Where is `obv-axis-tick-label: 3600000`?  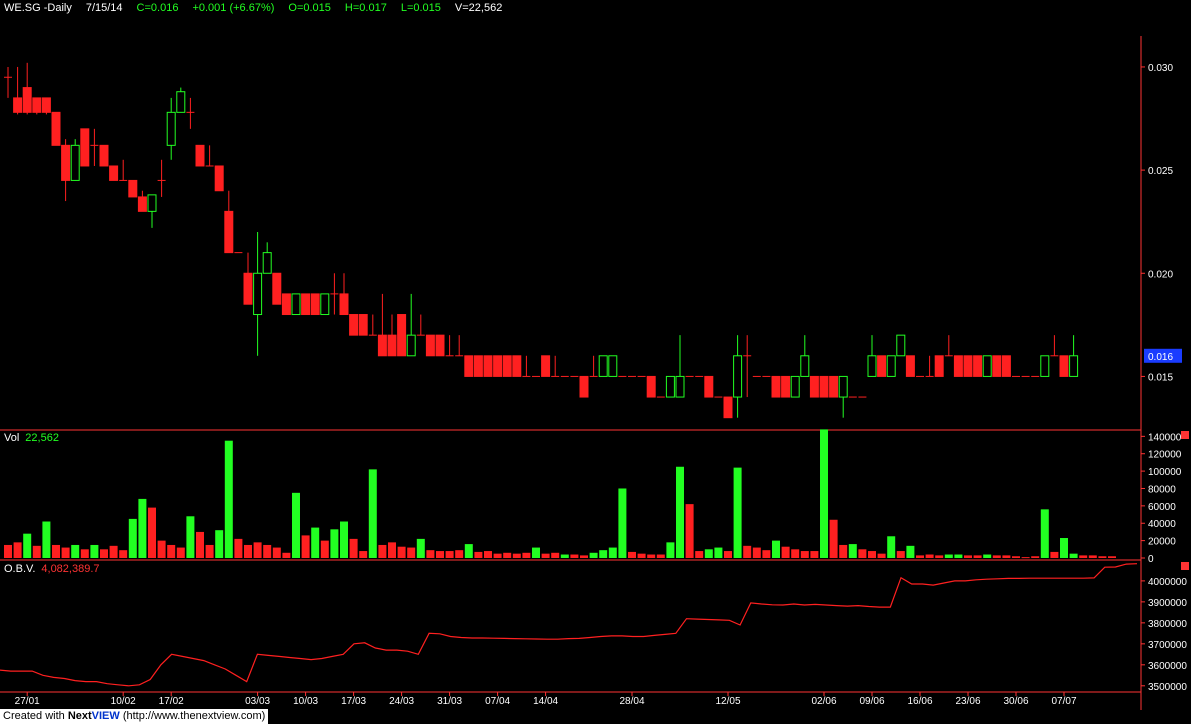 obv-axis-tick-label: 3600000 is located at coordinates (1167, 666).